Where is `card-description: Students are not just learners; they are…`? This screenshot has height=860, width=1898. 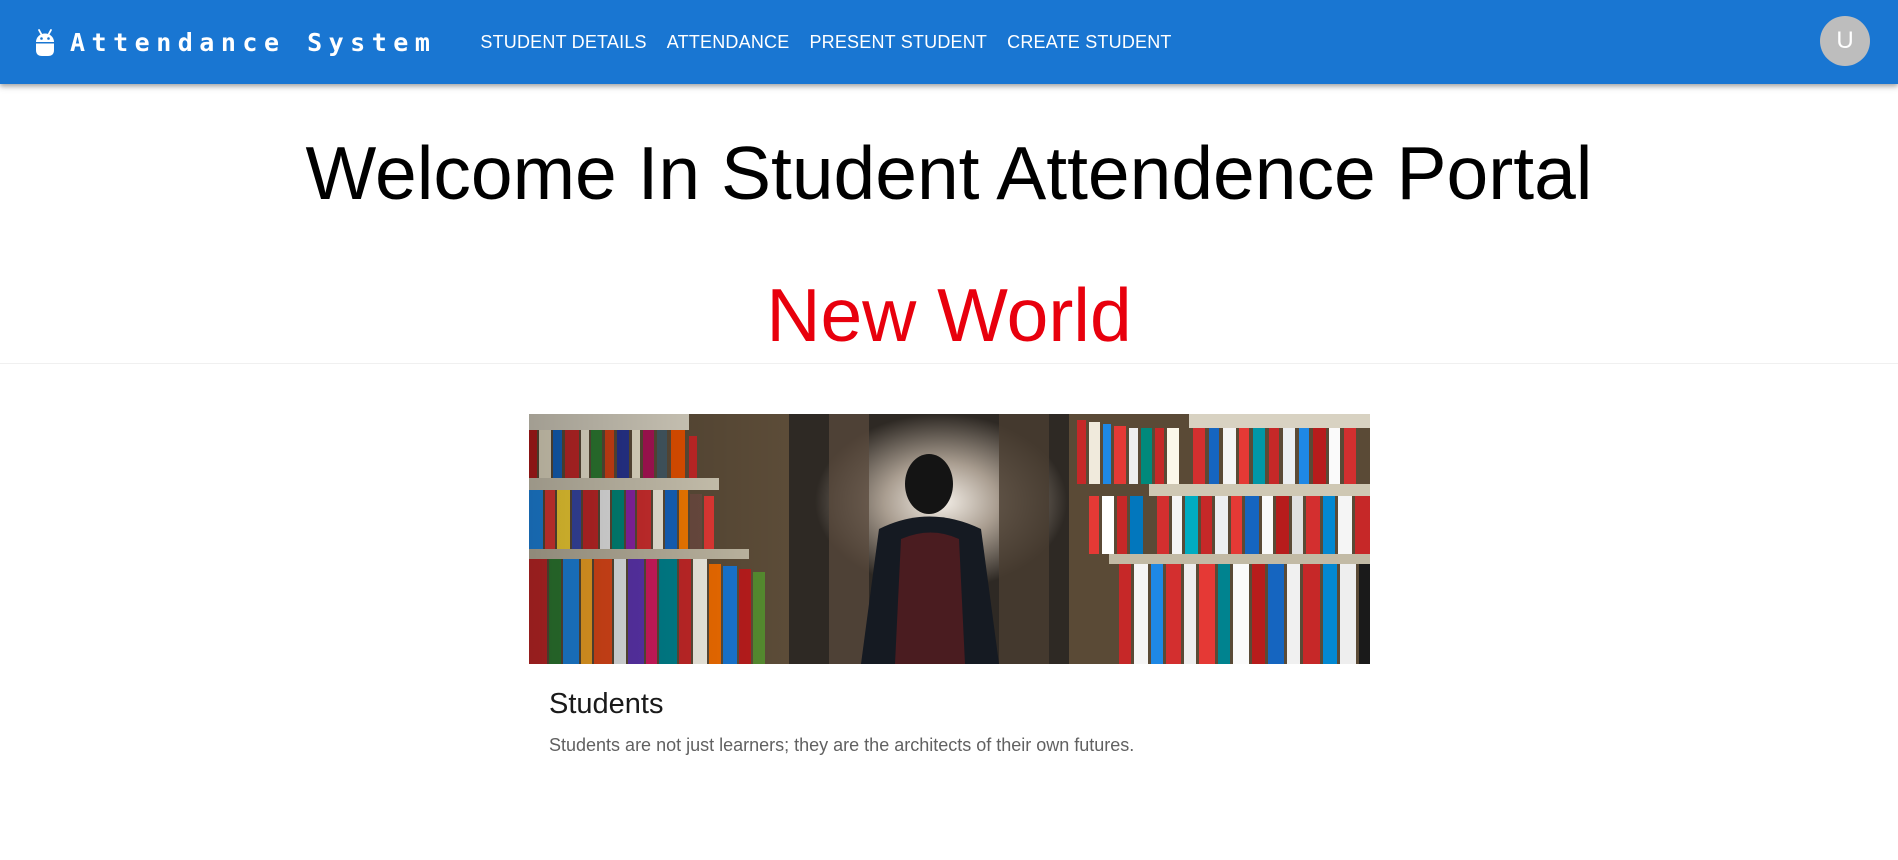
card-description: Students are not just learners; they are… is located at coordinates (842, 745).